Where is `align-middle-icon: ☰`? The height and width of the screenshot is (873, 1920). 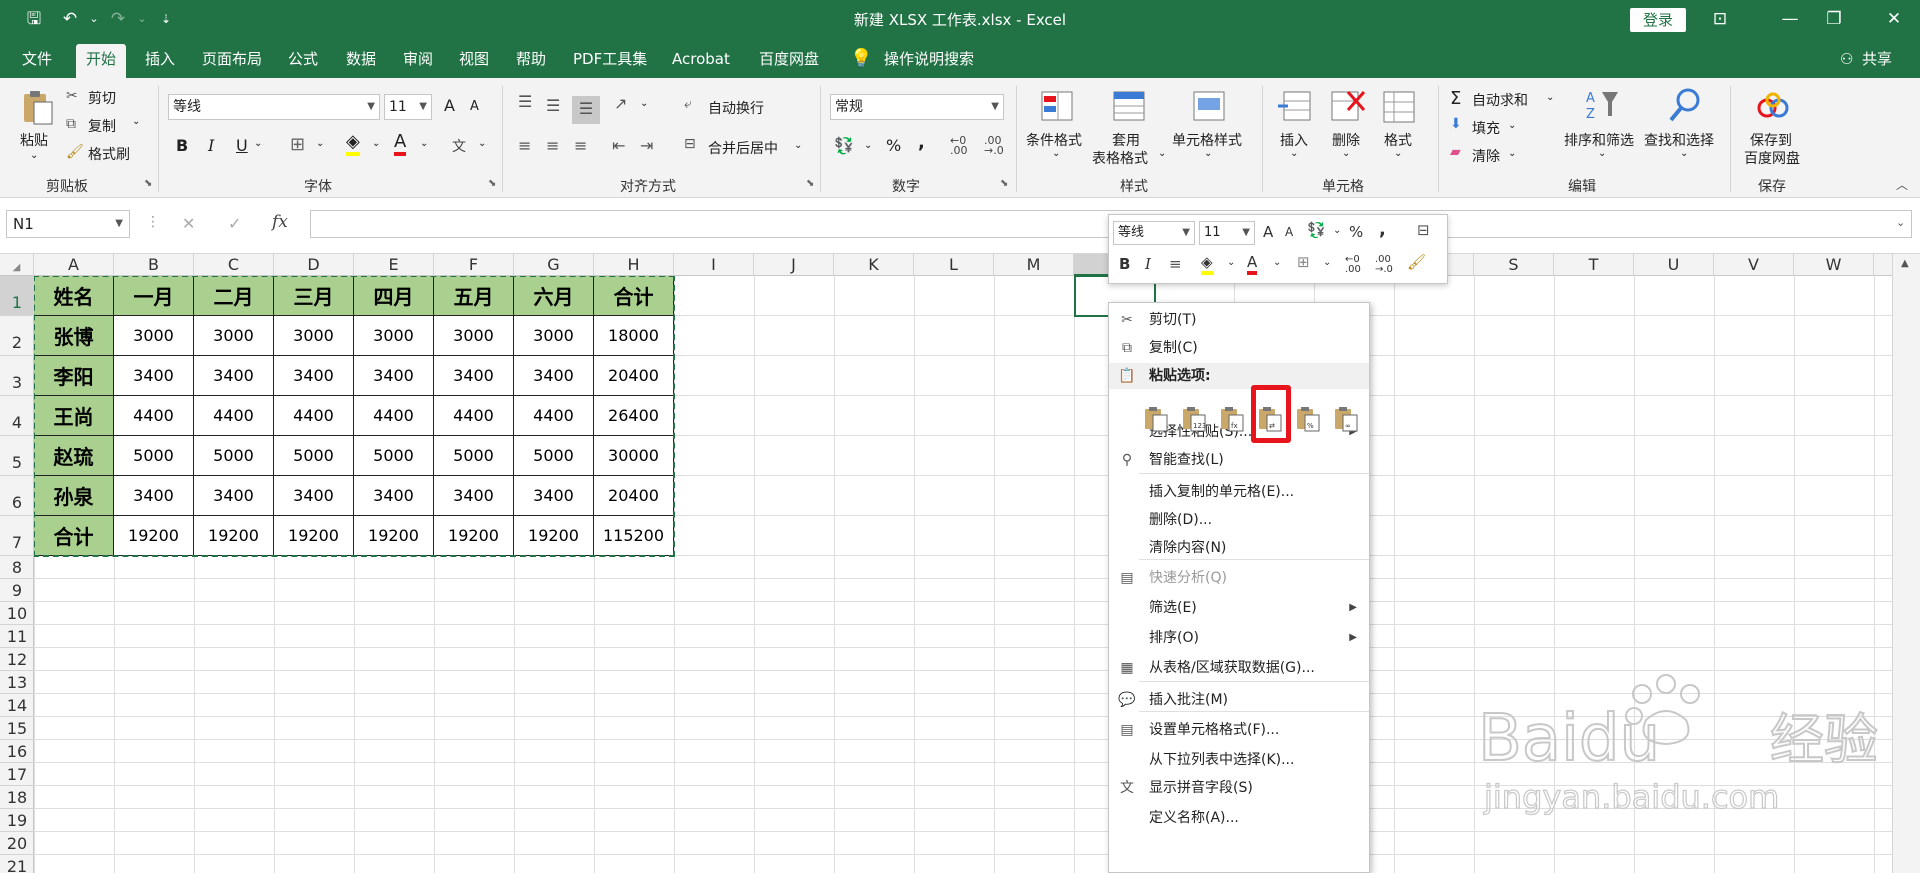
align-middle-icon: ☰ is located at coordinates (553, 105).